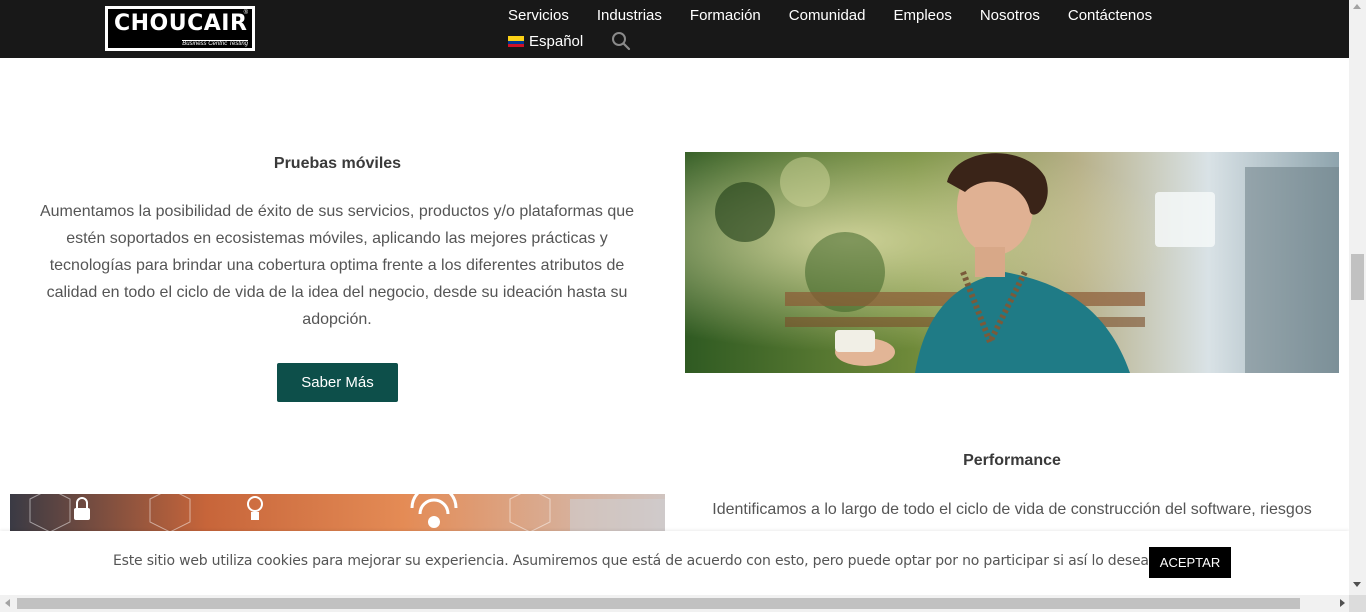 This screenshot has height=612, width=1366. I want to click on colombia-flag-icon, so click(516, 41).